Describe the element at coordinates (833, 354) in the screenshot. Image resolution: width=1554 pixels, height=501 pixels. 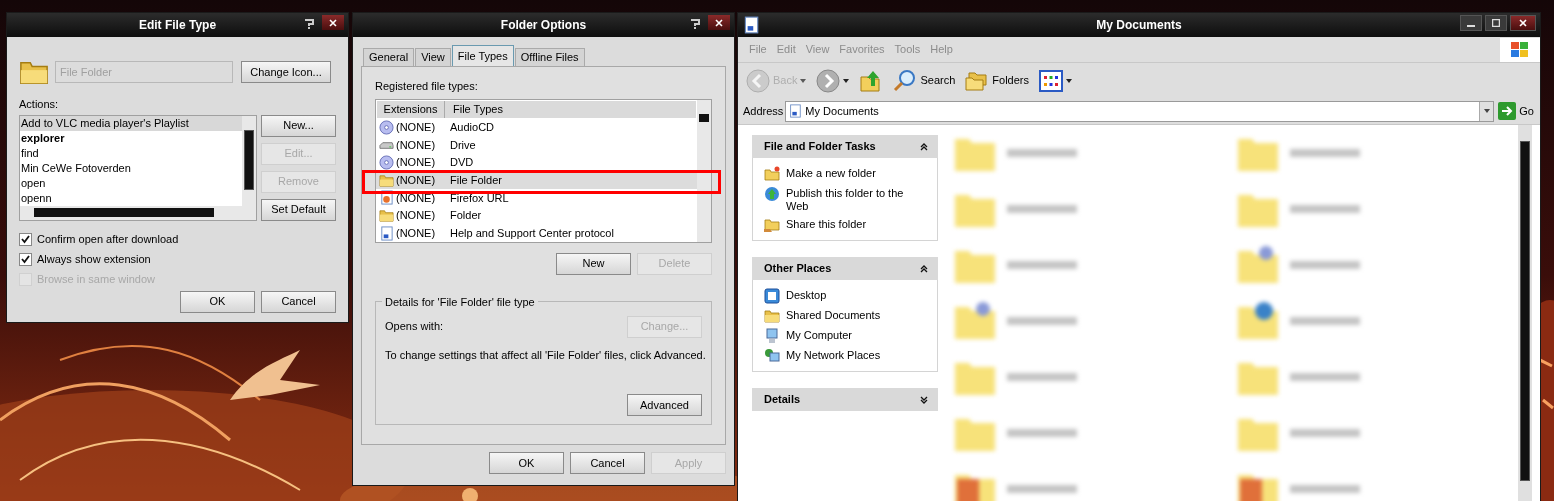
I see `pane-link: My Network Places` at that location.